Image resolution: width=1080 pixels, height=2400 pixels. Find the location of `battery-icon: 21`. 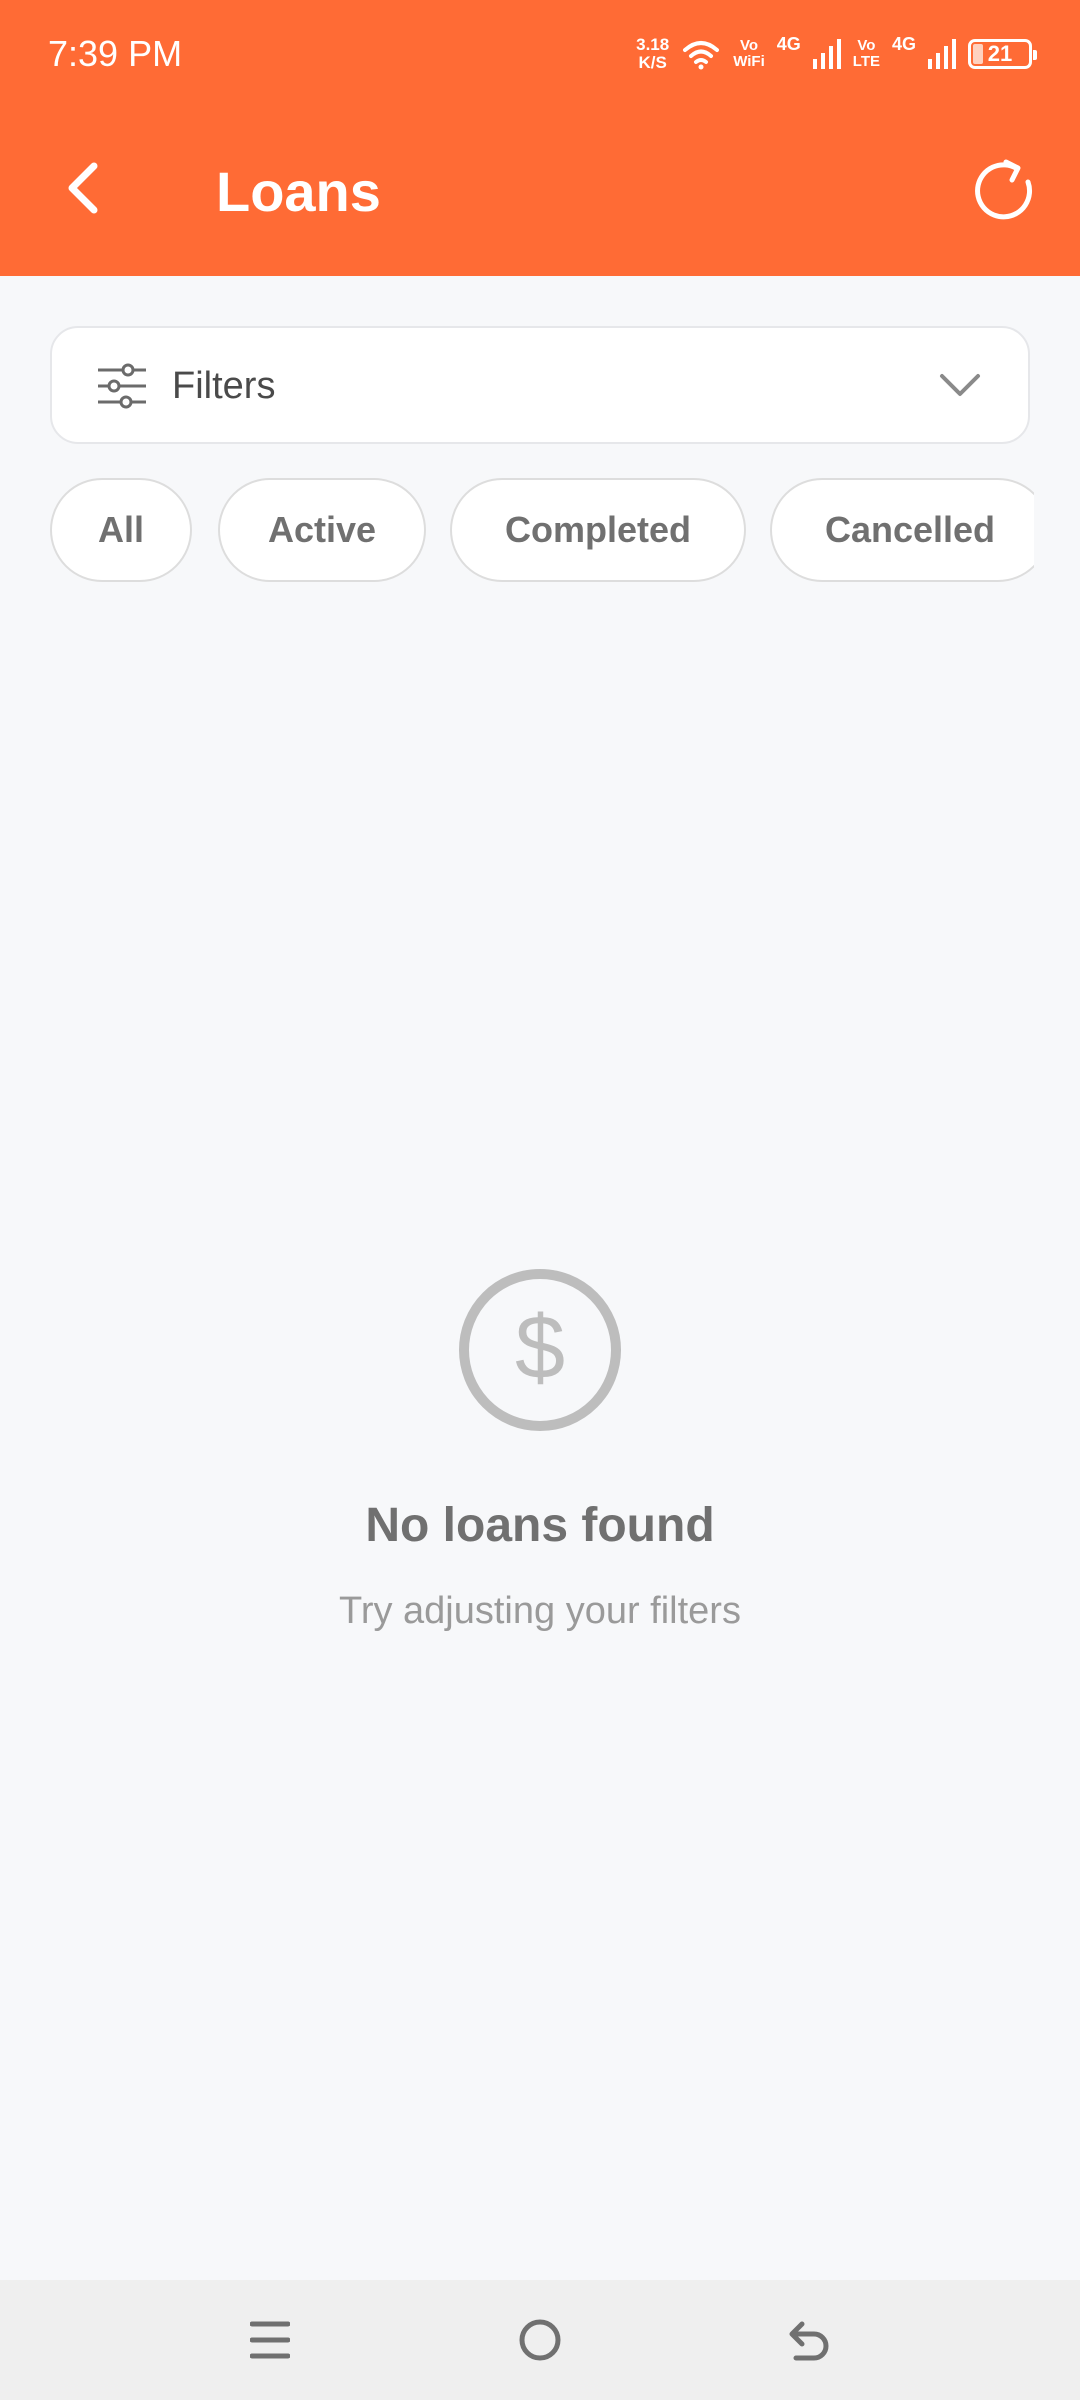

battery-icon: 21 is located at coordinates (1002, 54).